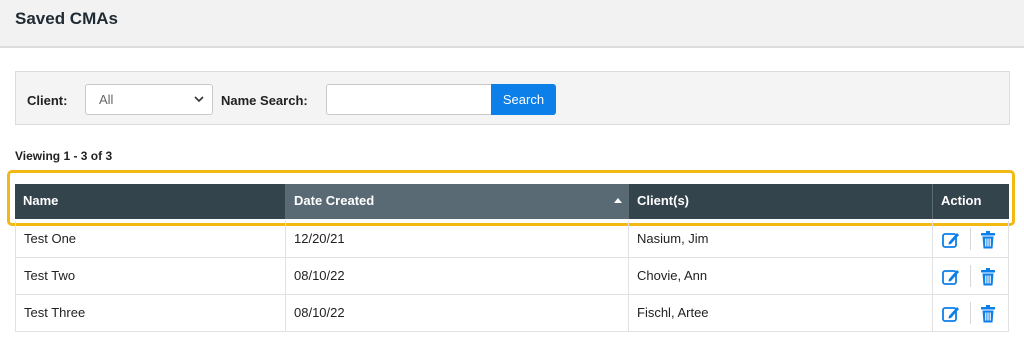  I want to click on table-row: Test Two 08/10/22 Chovie, Ann, so click(512, 276).